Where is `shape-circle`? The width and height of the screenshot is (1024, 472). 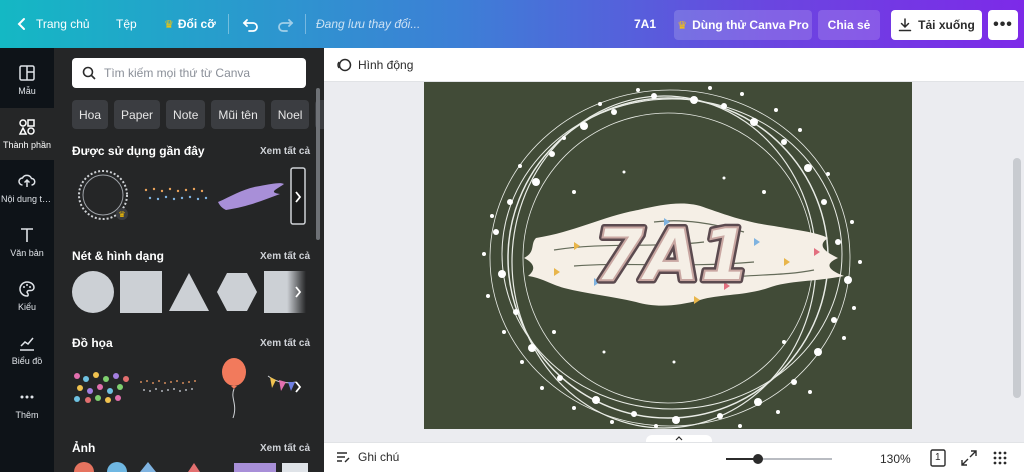 shape-circle is located at coordinates (93, 292).